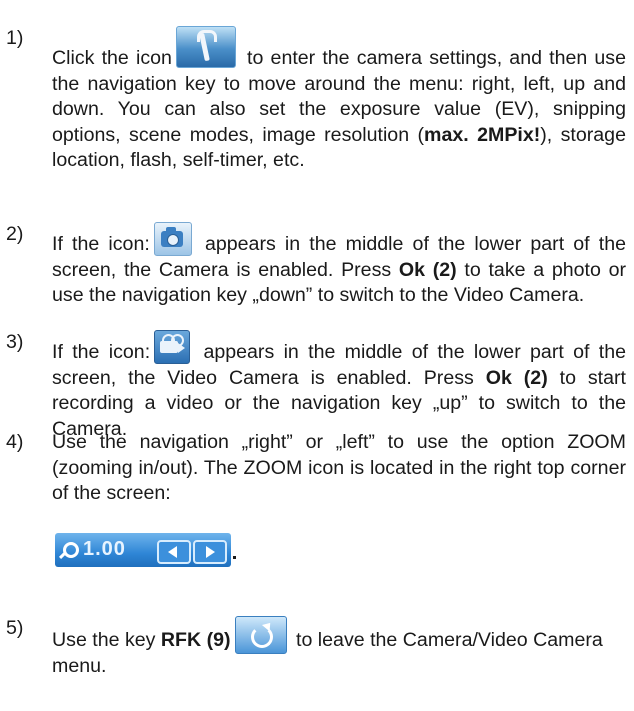 The width and height of the screenshot is (634, 711). I want to click on item-number: 5), so click(15, 628).